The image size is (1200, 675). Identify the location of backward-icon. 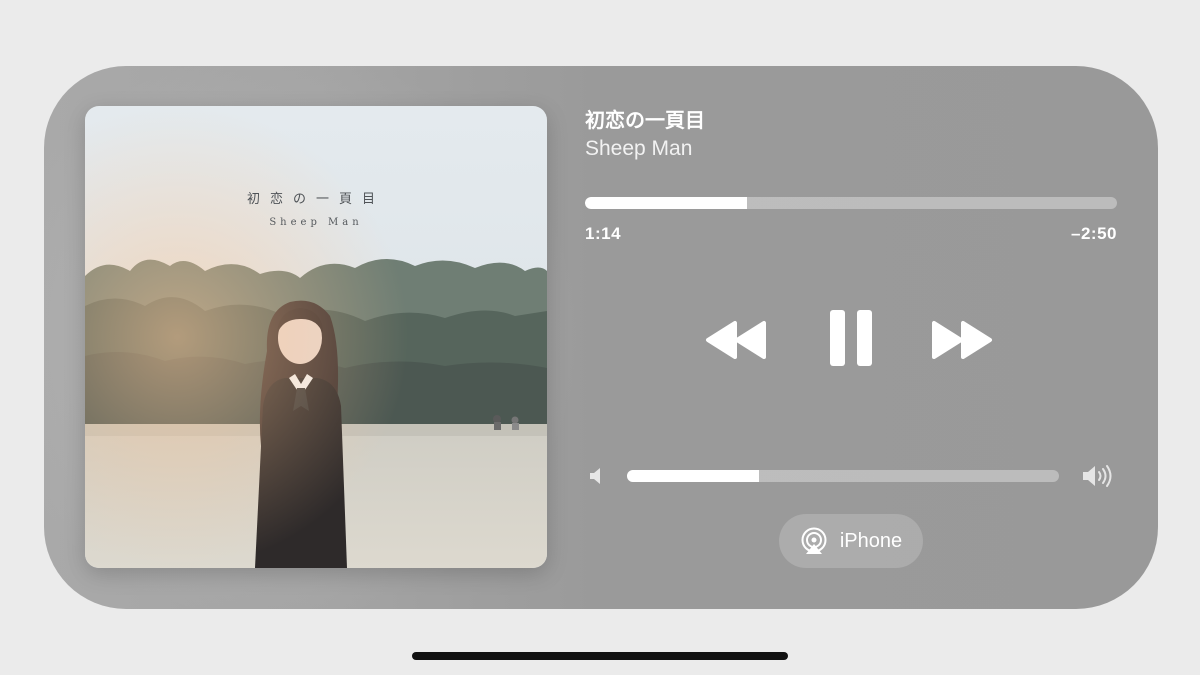
(736, 340).